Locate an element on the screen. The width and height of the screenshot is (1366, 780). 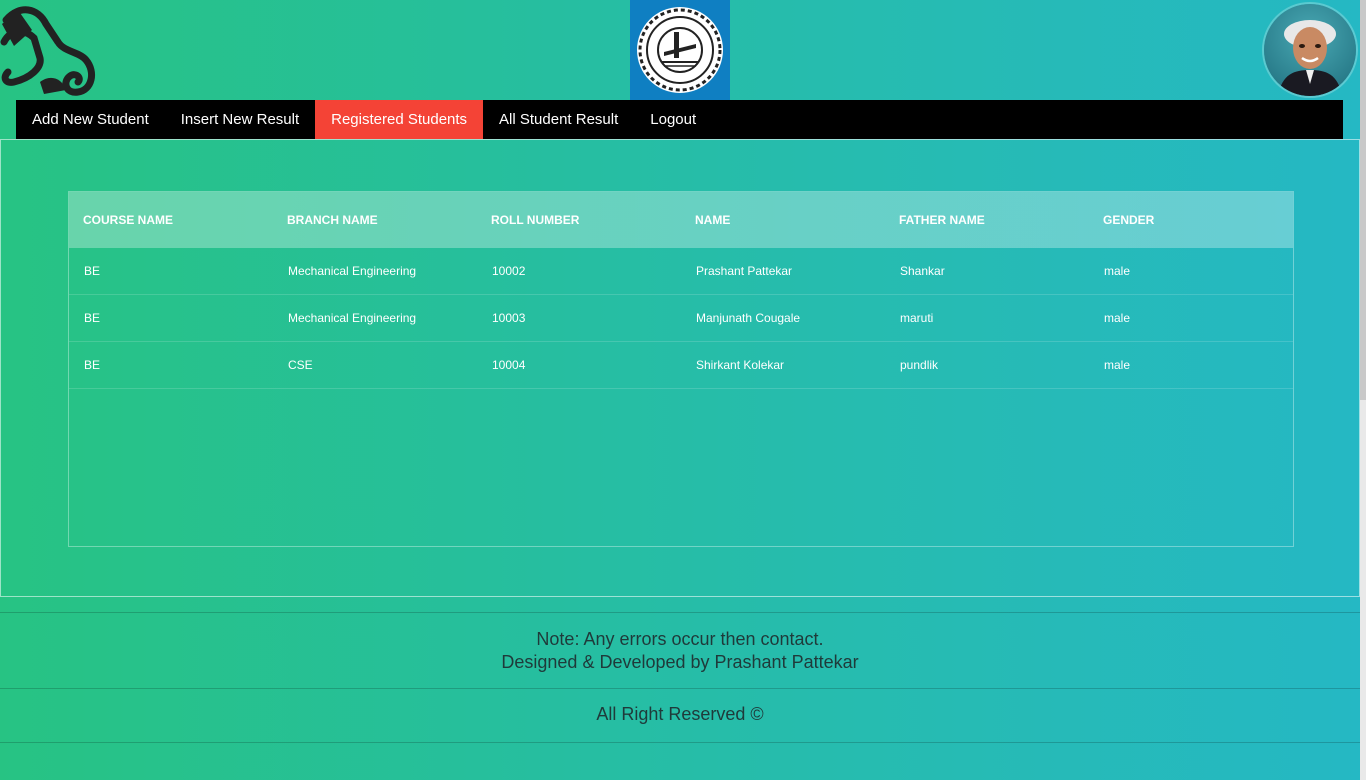
footer-copyright: All Right Reserved © is located at coordinates (680, 714).